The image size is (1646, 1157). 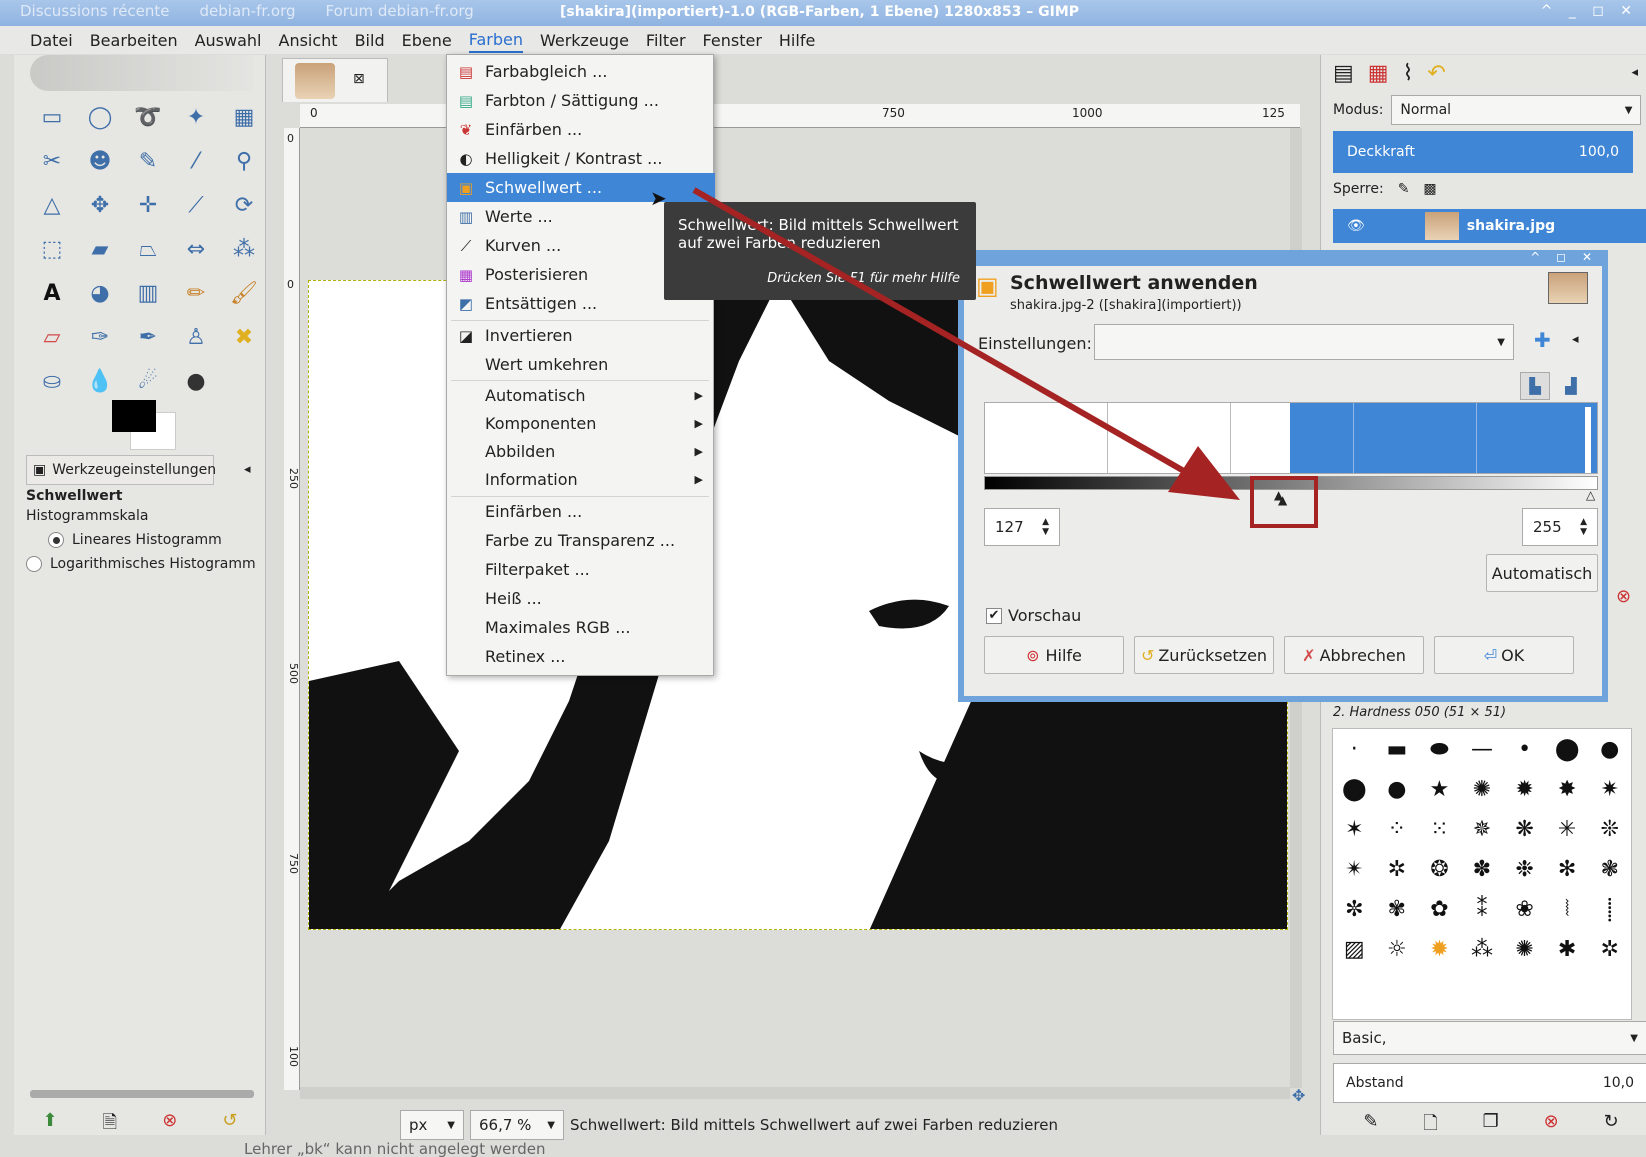 I want to click on align-icon: ✛, so click(x=148, y=205).